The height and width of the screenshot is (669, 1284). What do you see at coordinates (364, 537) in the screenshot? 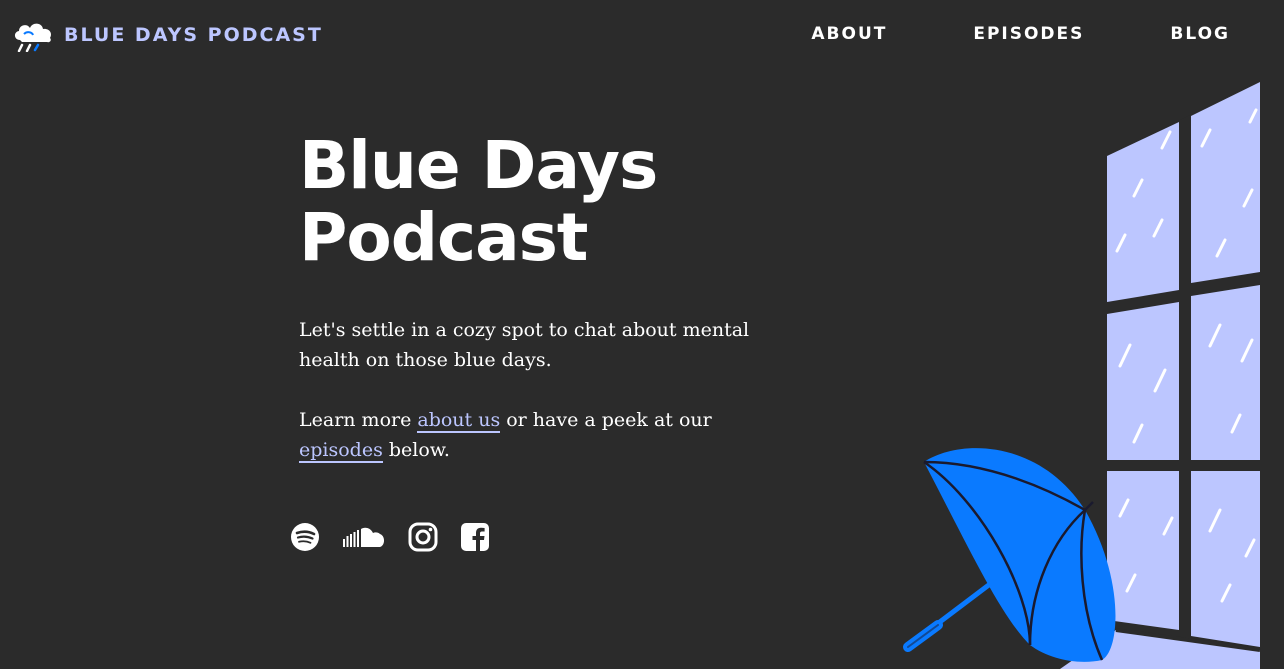
I see `soundcloud-icon` at bounding box center [364, 537].